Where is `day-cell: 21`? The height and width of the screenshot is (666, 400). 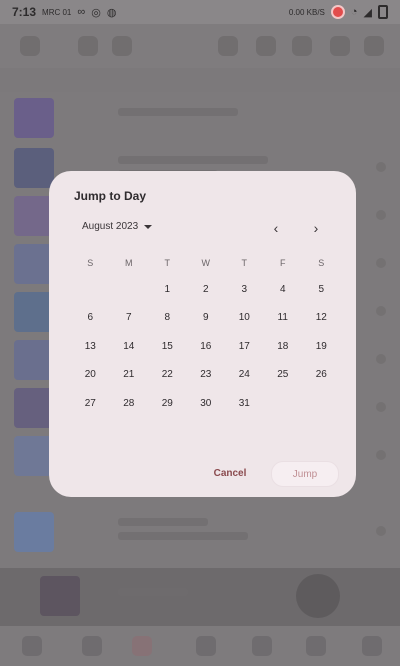 day-cell: 21 is located at coordinates (129, 375).